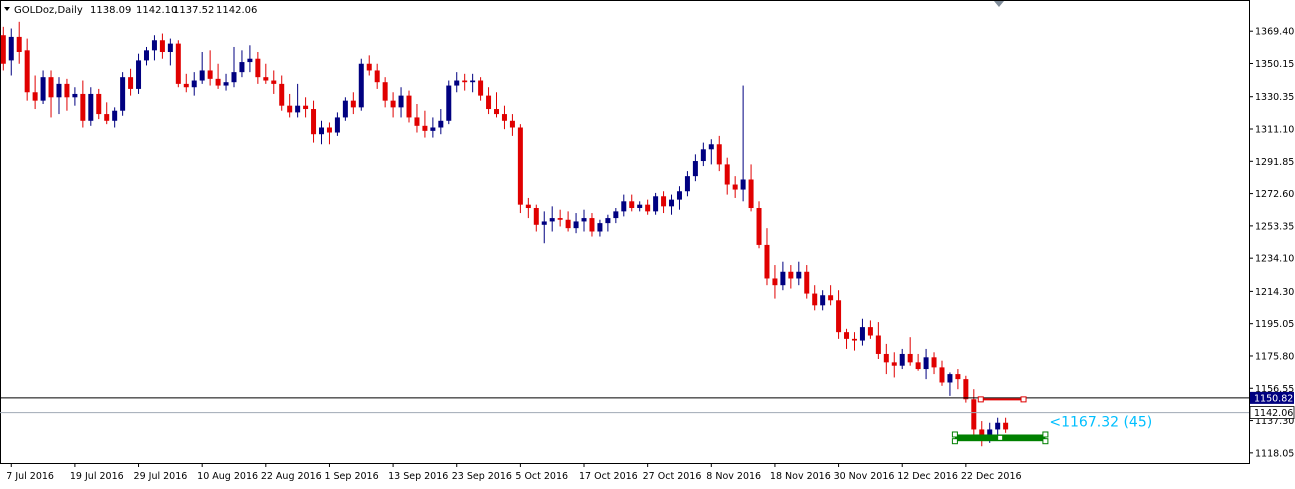  What do you see at coordinates (193, 10) in the screenshot?
I see `ohlc-low: 1137.52` at bounding box center [193, 10].